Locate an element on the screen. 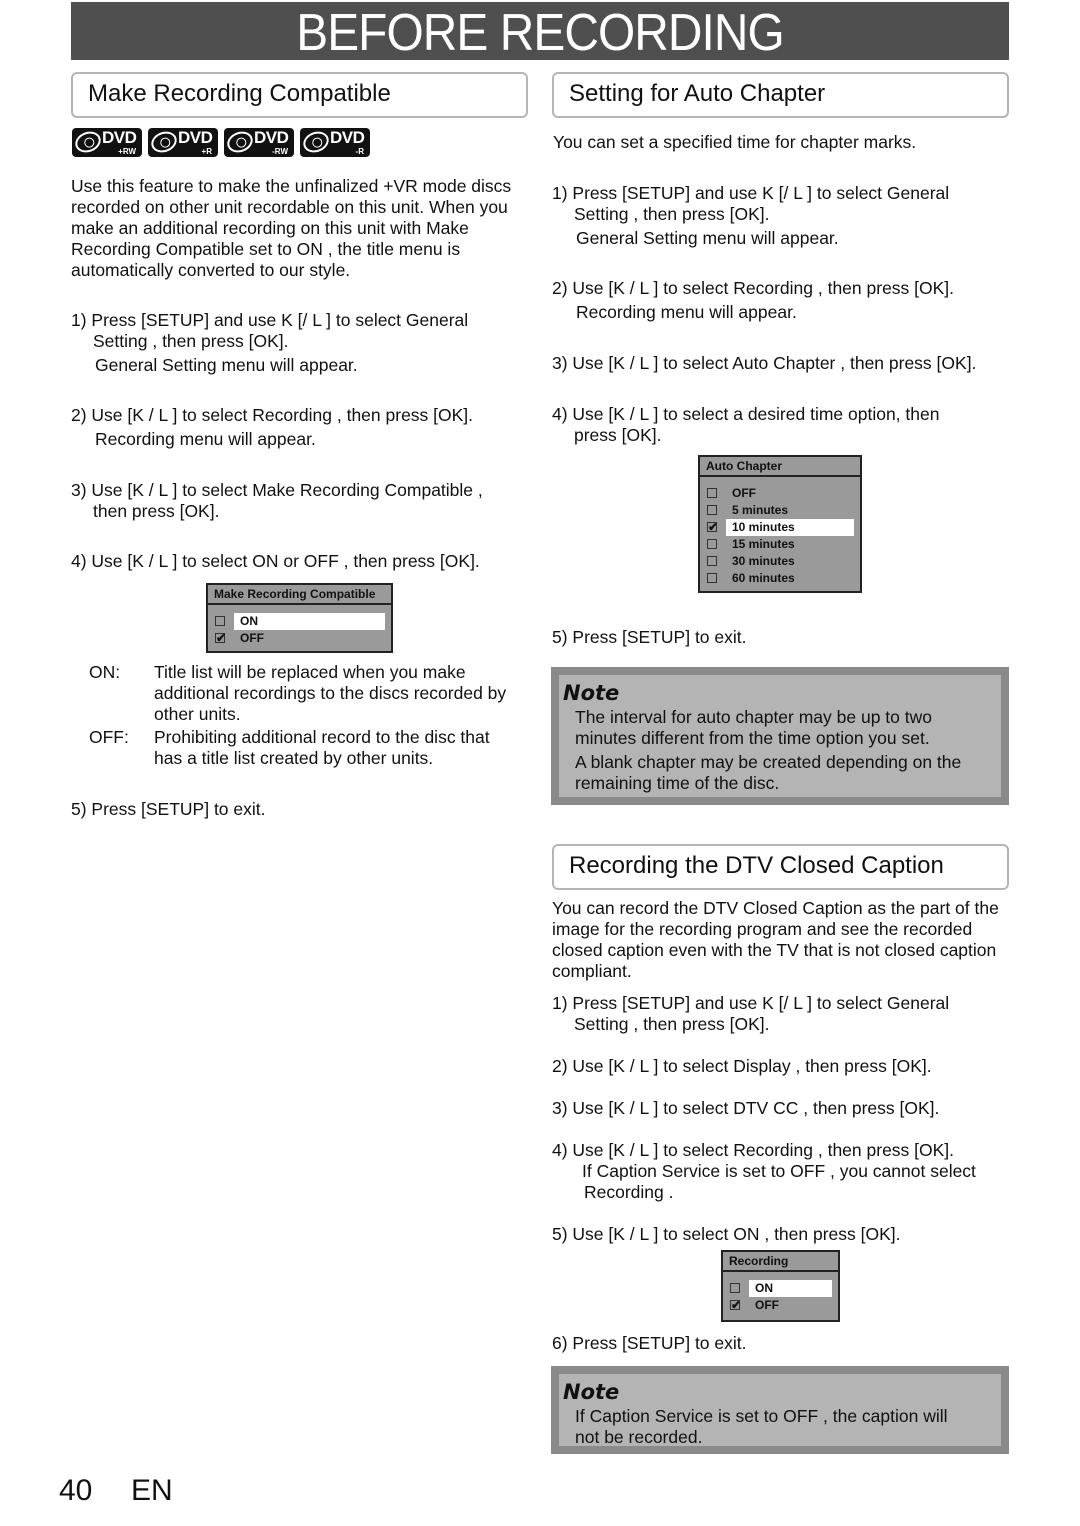 The image size is (1080, 1526). menu-option-15-minutes: 15 minutes is located at coordinates (780, 544).